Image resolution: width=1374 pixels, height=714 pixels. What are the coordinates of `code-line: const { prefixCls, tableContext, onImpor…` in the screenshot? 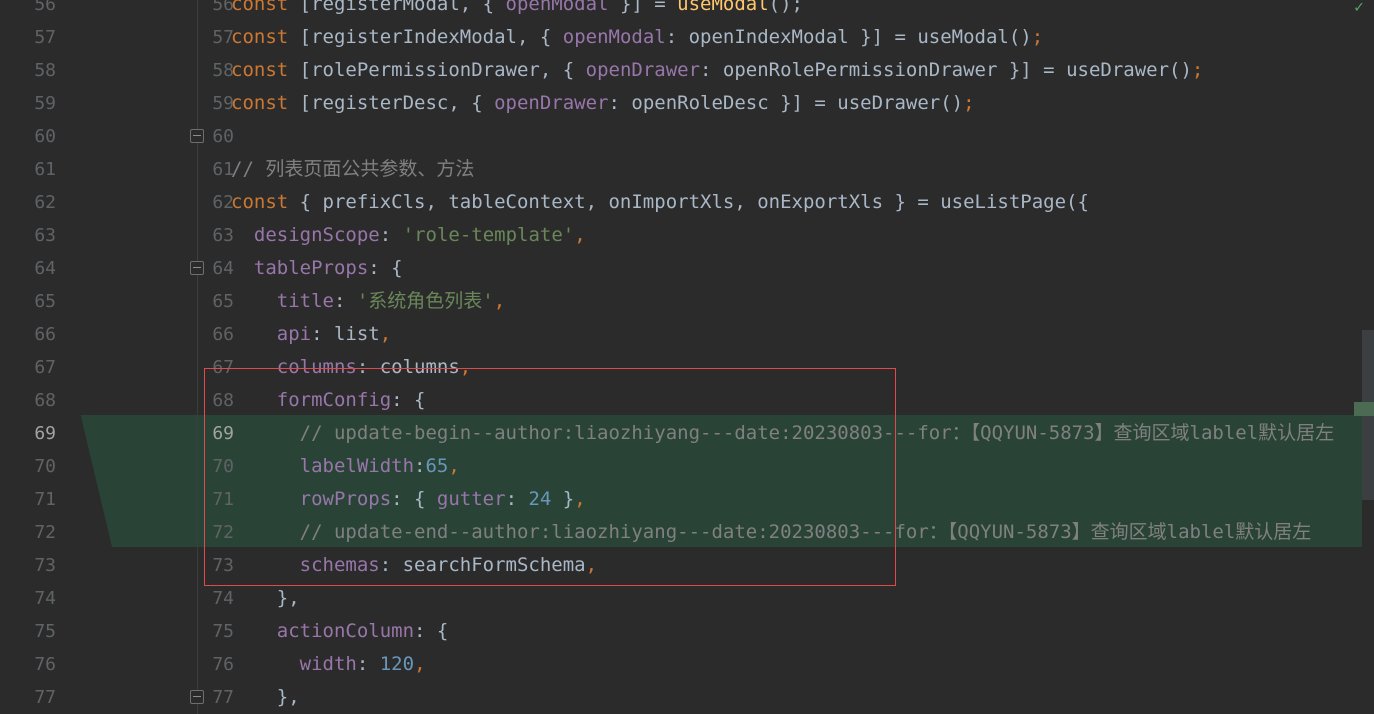 It's located at (660, 202).